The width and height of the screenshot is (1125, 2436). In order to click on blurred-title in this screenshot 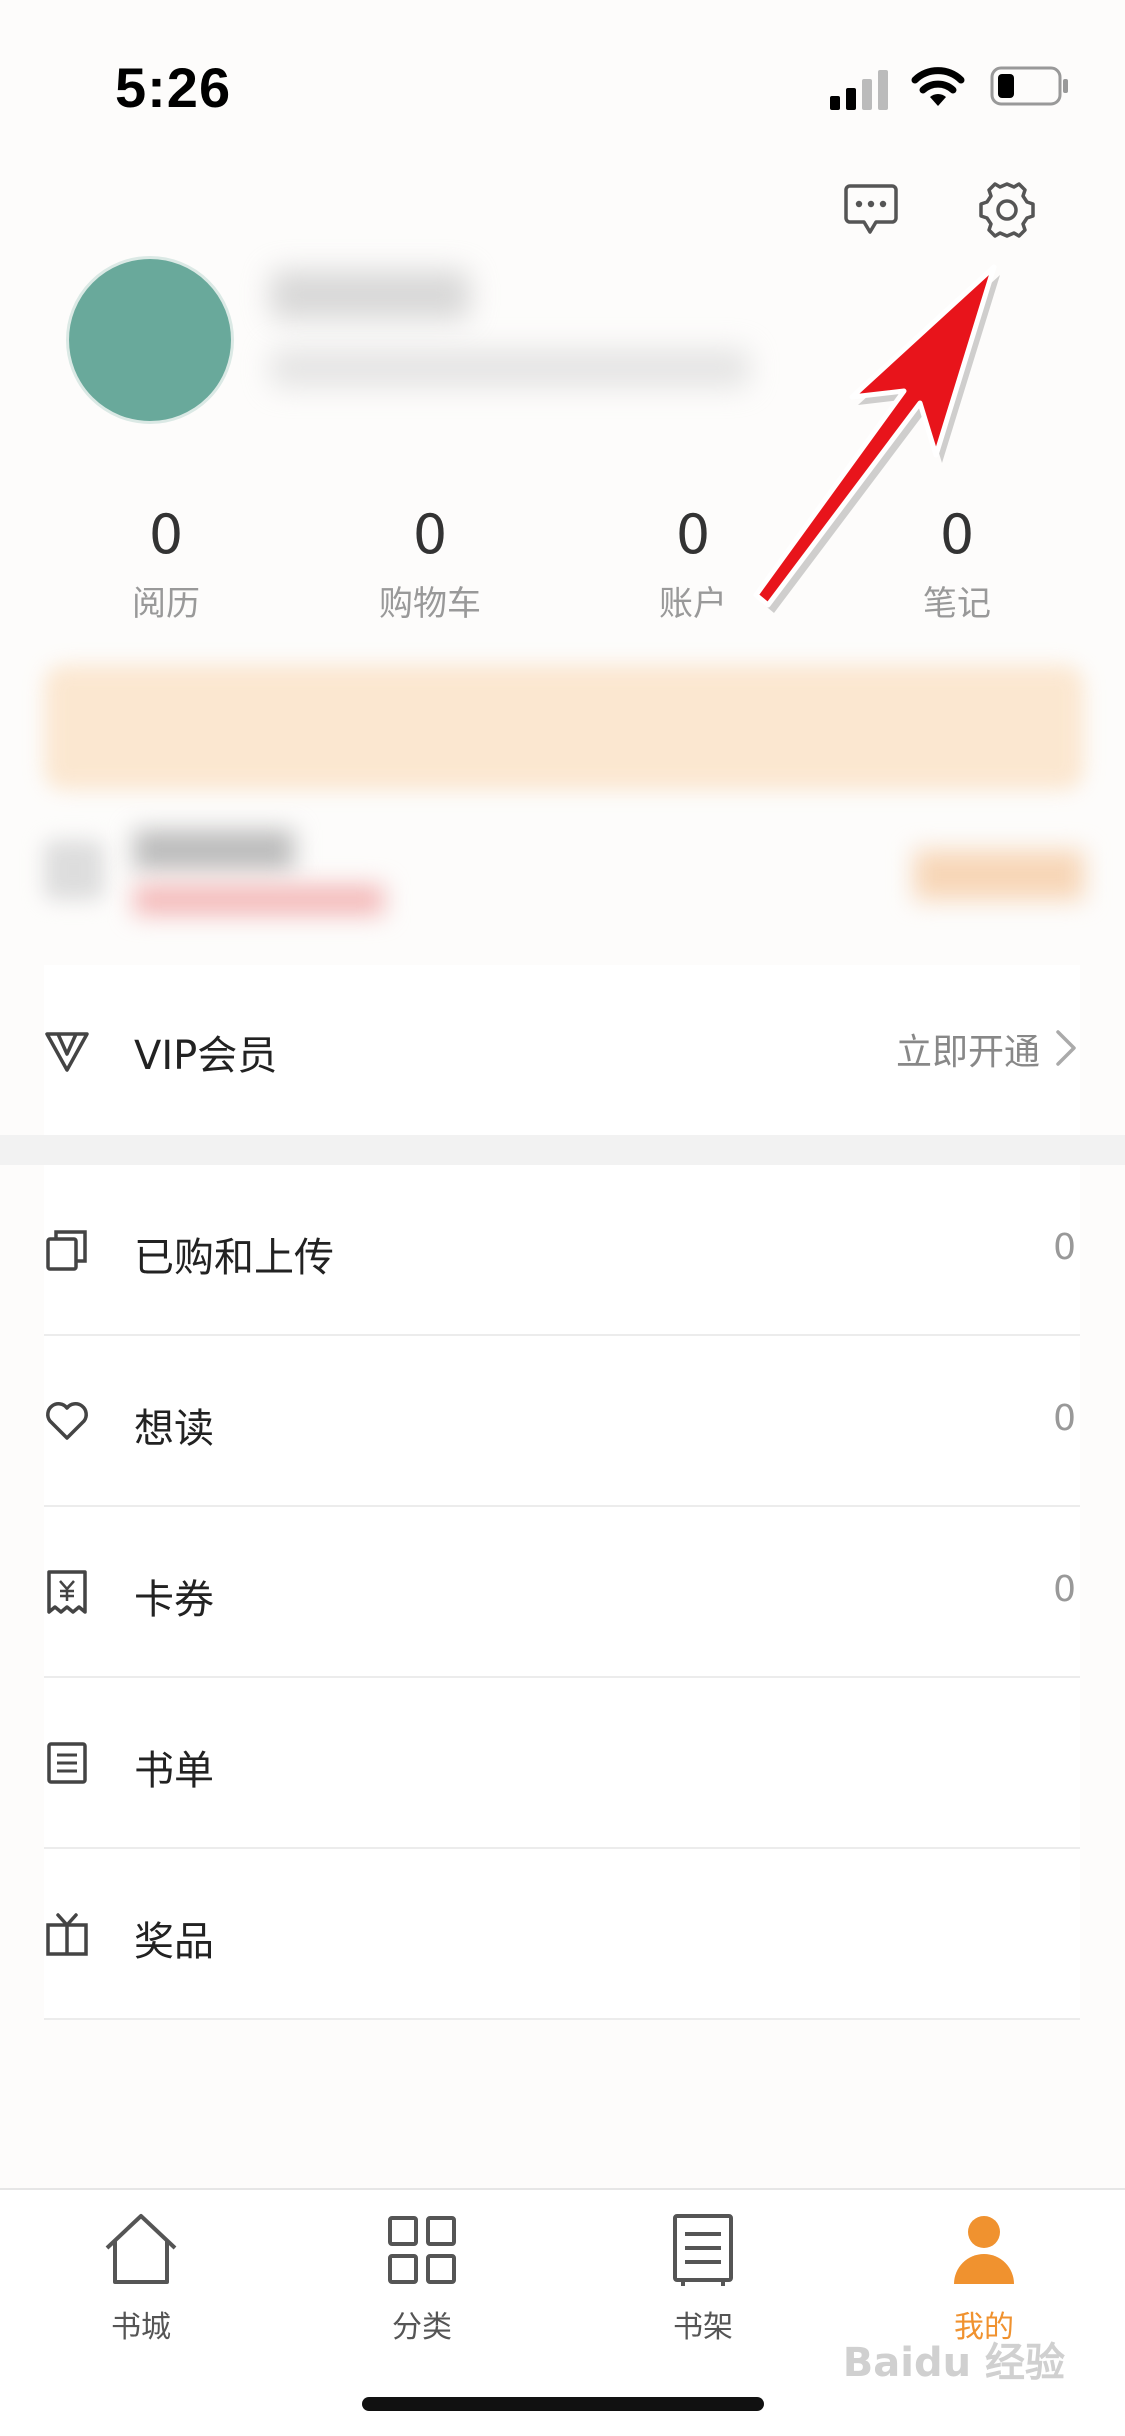, I will do `click(214, 850)`.